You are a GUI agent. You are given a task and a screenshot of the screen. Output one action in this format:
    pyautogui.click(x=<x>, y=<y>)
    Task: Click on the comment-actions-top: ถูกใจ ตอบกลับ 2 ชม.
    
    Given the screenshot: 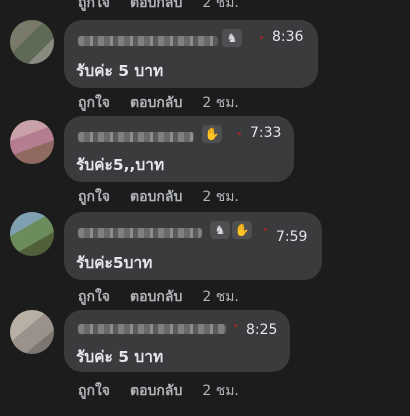 What is the action you would take?
    pyautogui.click(x=158, y=7)
    